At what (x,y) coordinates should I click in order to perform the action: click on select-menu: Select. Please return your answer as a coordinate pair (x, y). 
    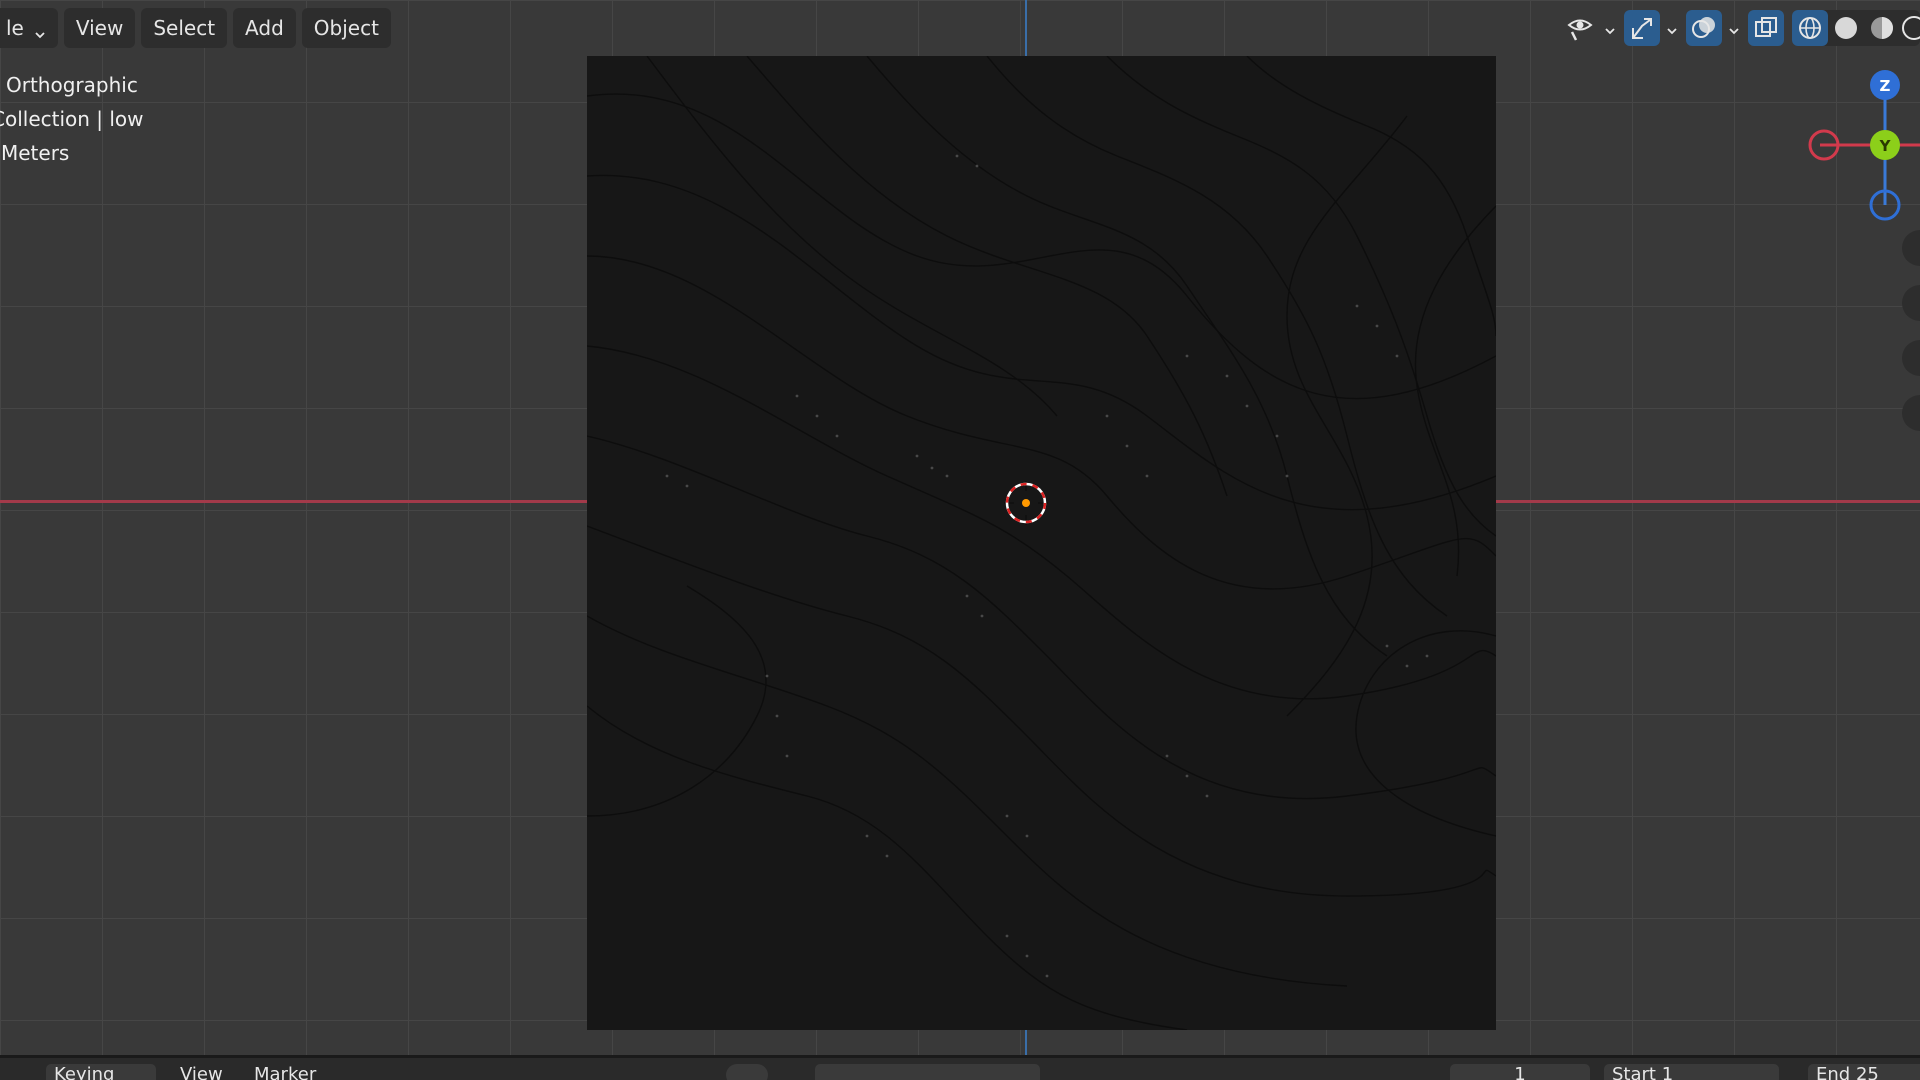
    Looking at the image, I should click on (184, 28).